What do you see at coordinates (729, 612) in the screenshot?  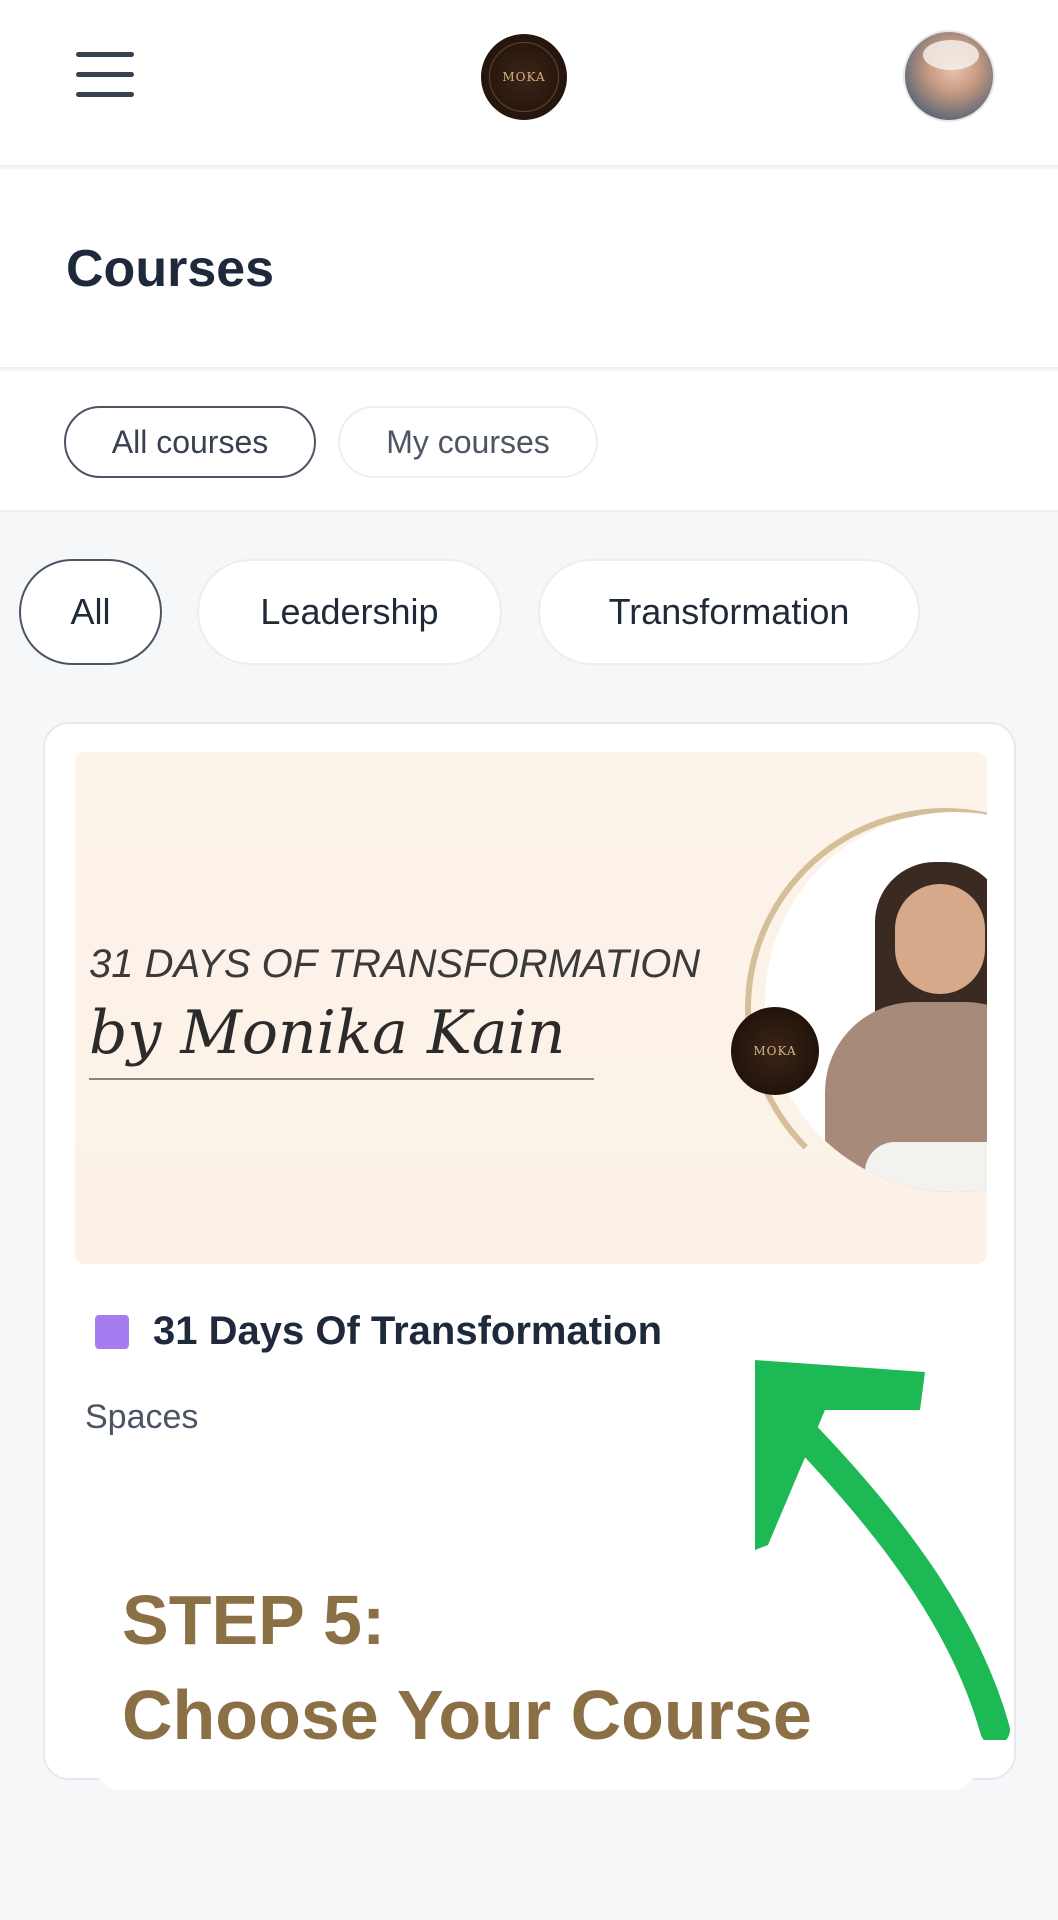 I see `category-filter-transformation: Transformation` at bounding box center [729, 612].